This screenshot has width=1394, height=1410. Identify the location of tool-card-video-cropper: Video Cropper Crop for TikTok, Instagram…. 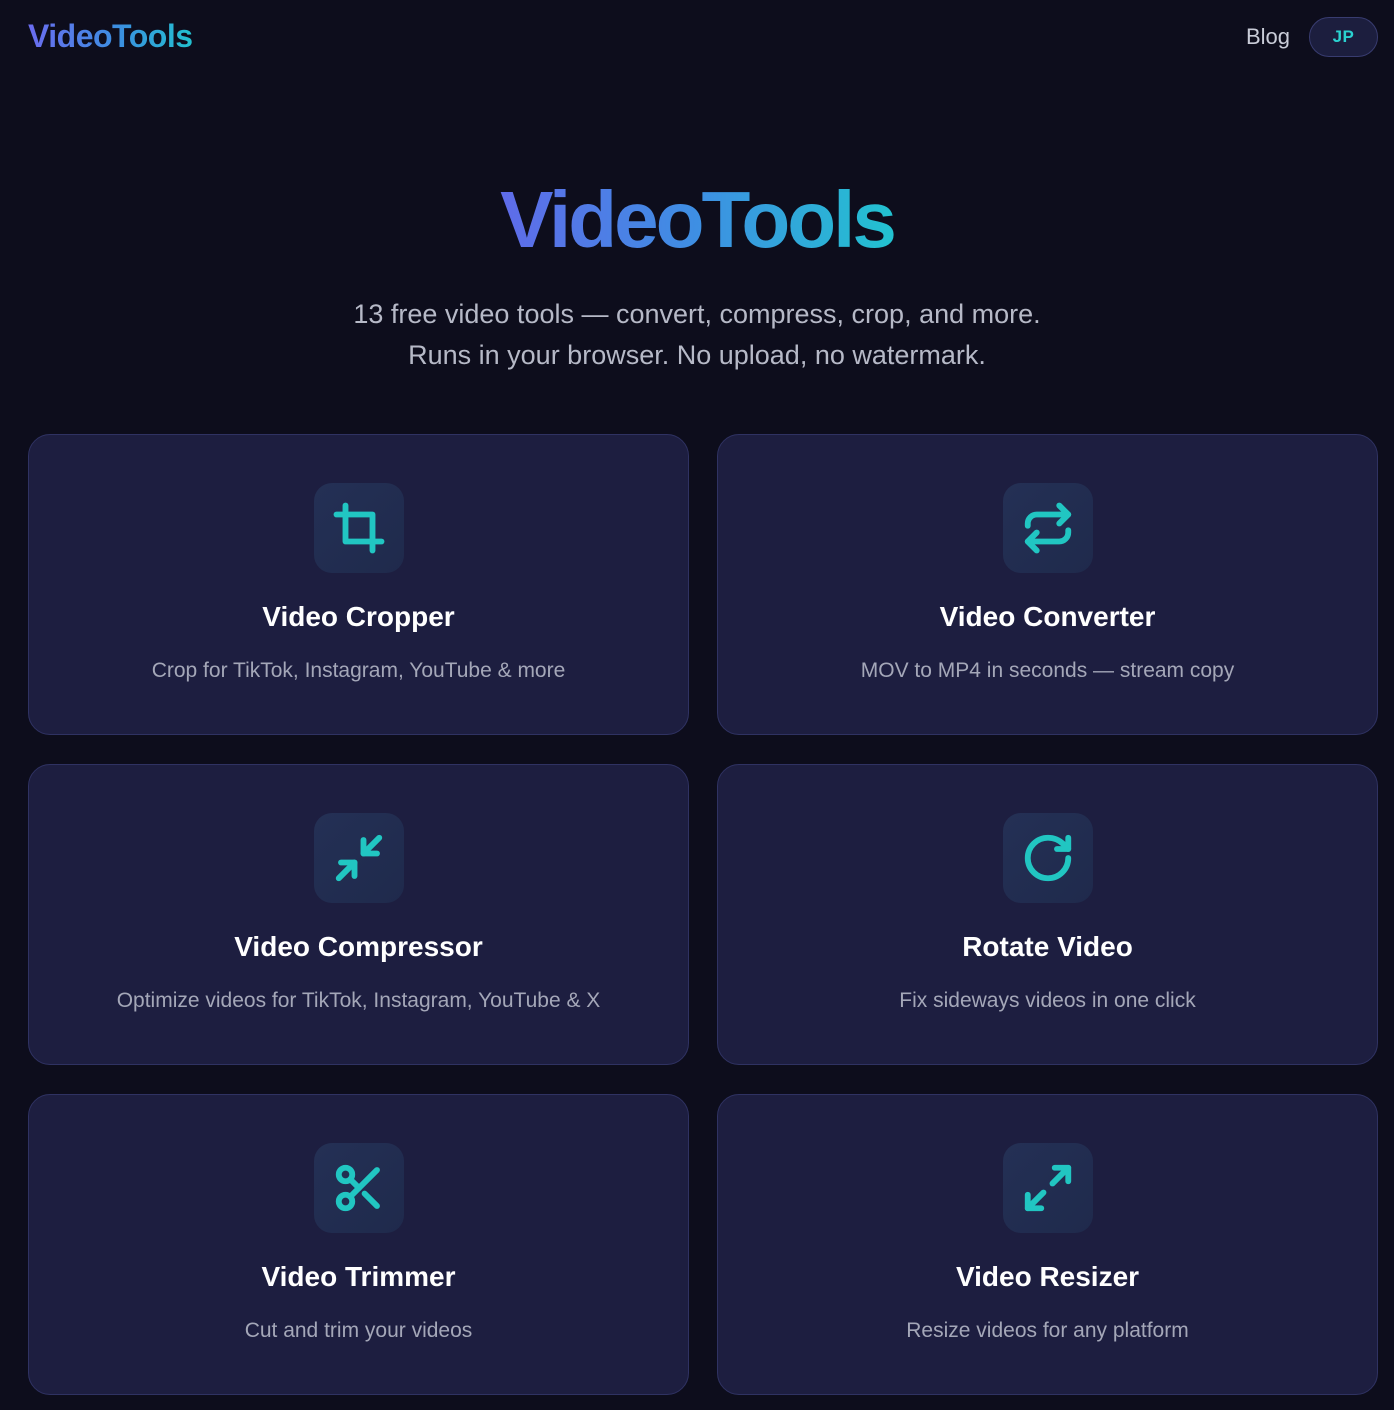
(358, 584).